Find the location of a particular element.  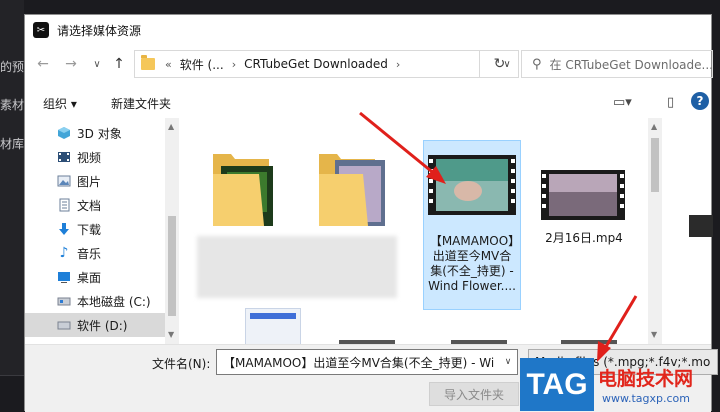

dialog-titlebar: ✂ 请选择媒体资源 is located at coordinates (368, 30).